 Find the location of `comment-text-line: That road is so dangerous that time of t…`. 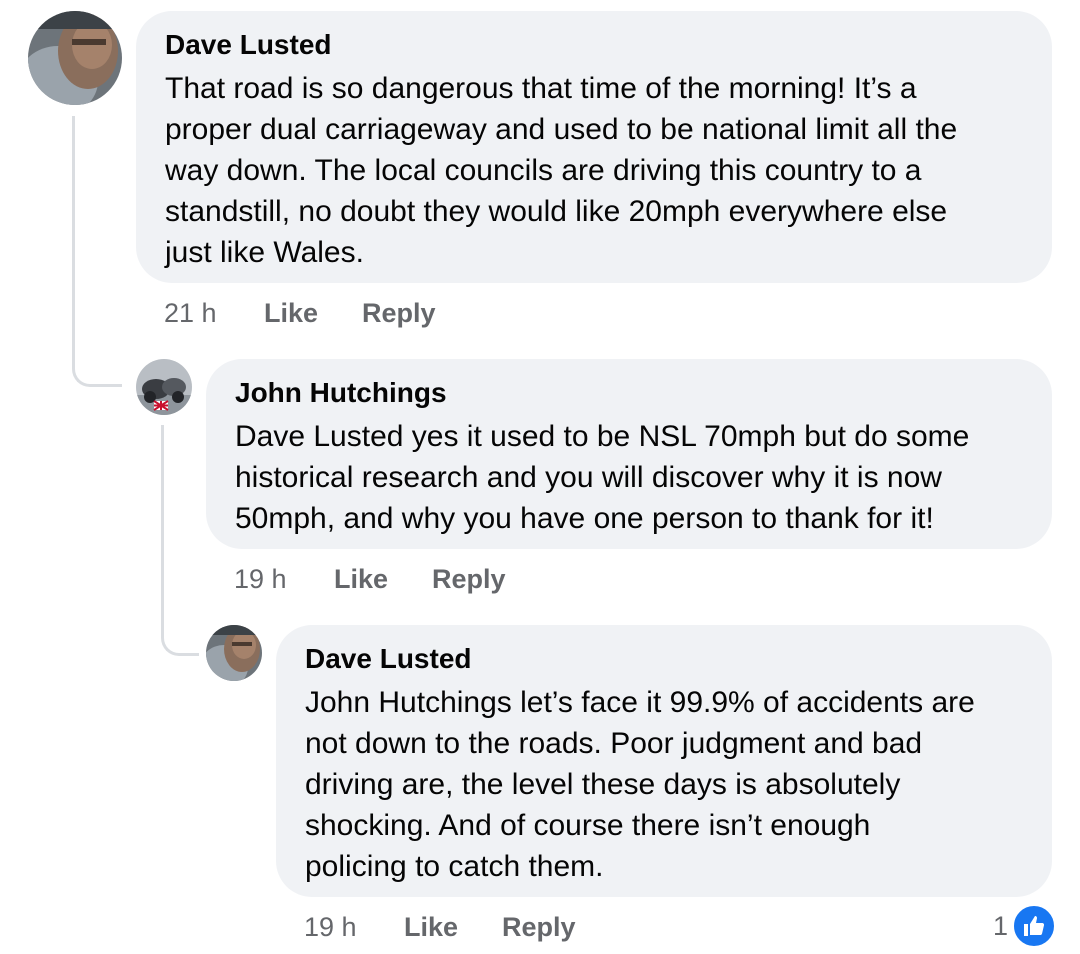

comment-text-line: That road is so dangerous that time of t… is located at coordinates (541, 88).